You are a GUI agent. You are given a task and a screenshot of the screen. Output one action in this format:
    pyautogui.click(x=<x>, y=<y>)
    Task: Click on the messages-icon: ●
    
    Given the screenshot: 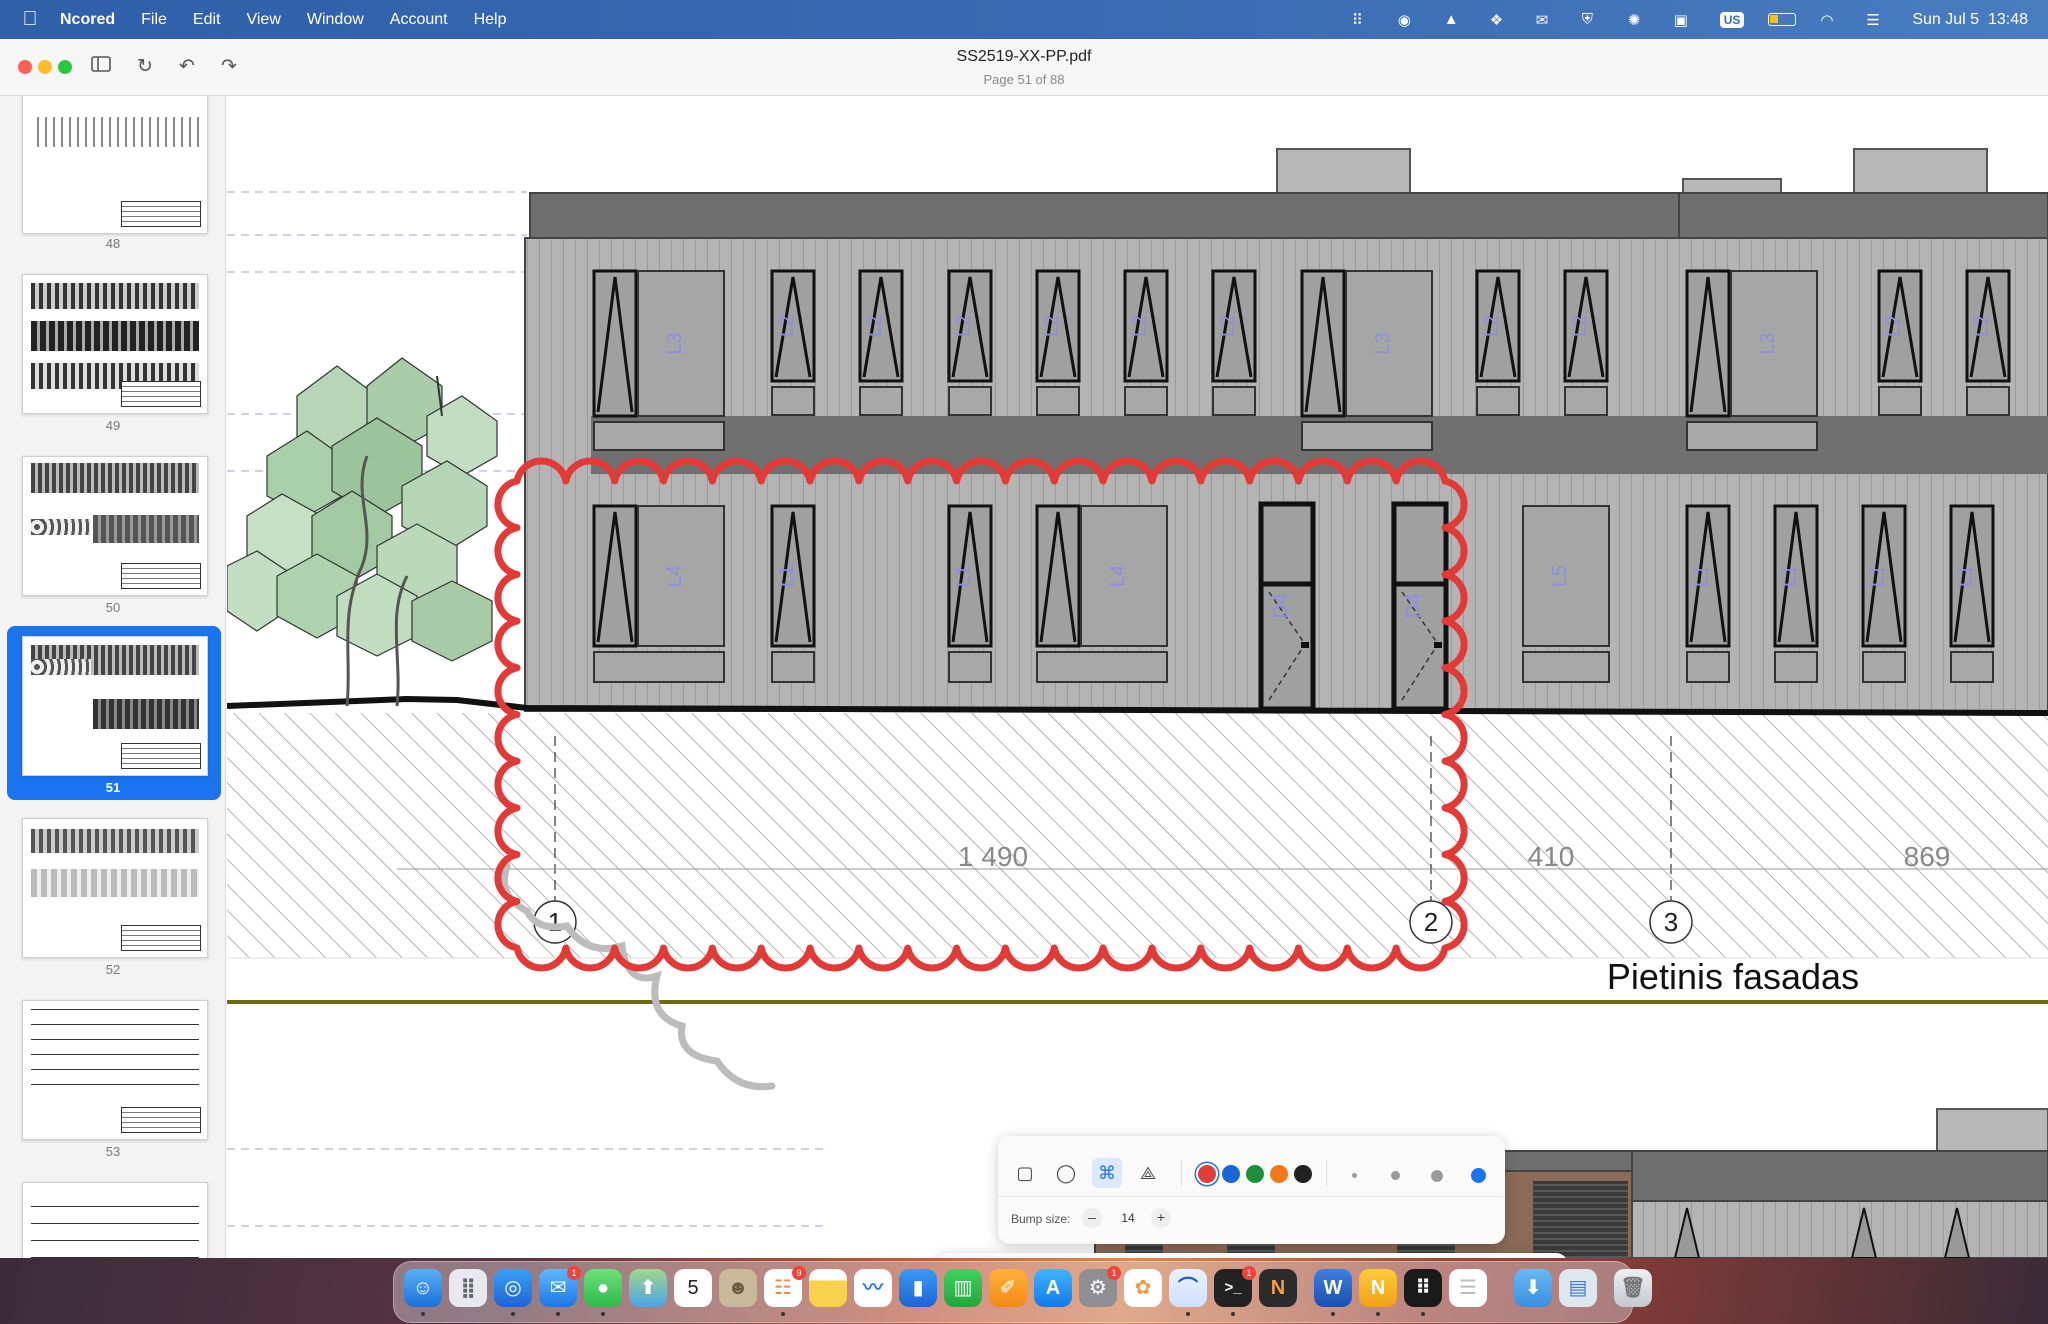 What is the action you would take?
    pyautogui.click(x=603, y=1292)
    